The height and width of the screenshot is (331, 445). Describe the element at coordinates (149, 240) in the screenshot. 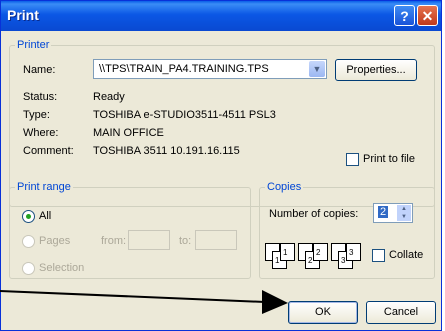

I see `from-input` at that location.